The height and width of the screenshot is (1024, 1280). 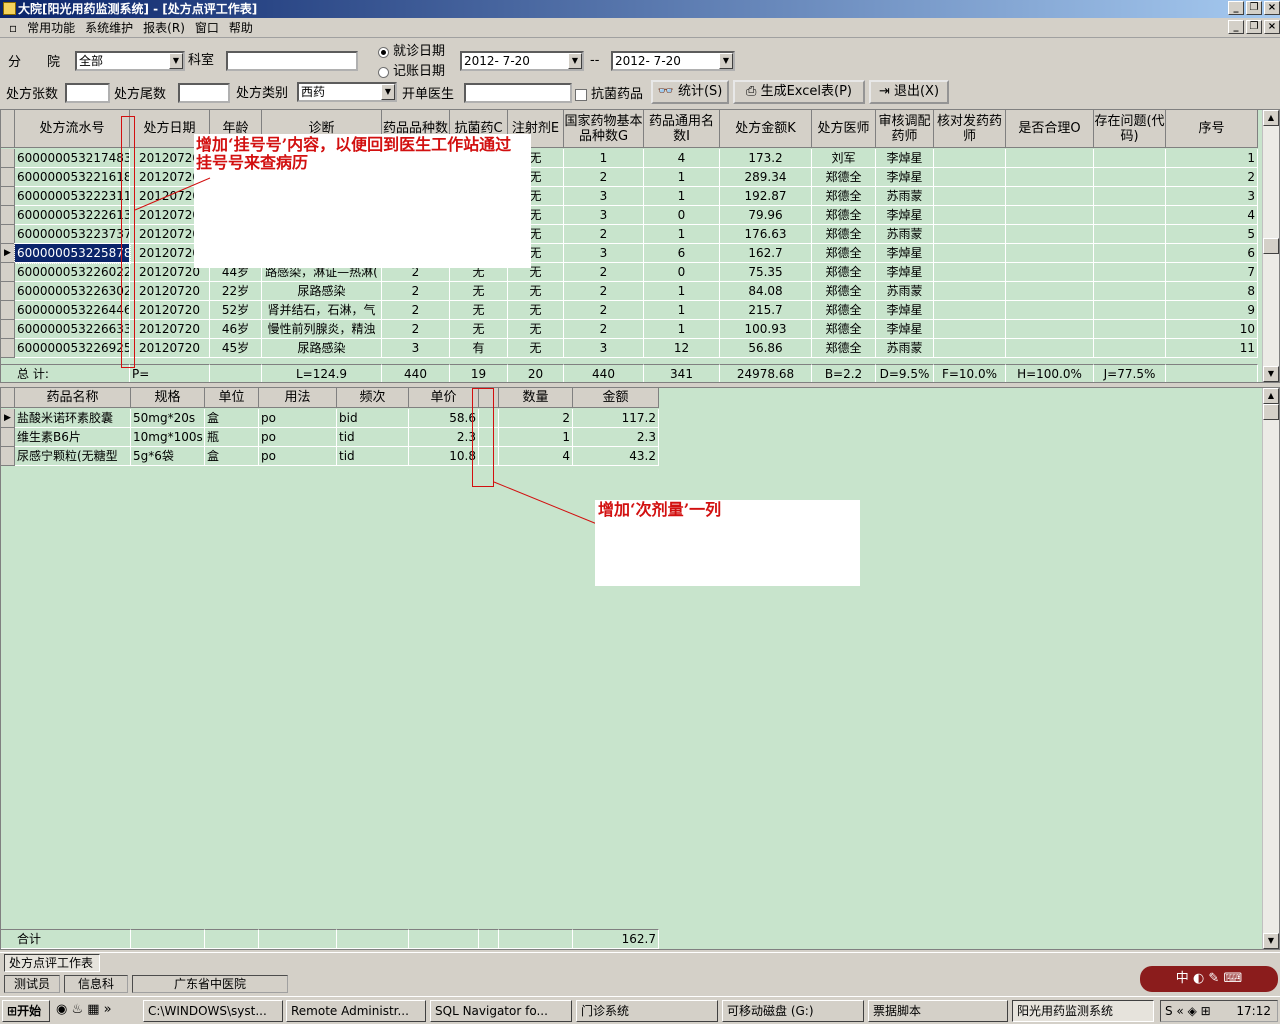 I want to click on ime-toolbar: 中 ◐ ✎ ⌨, so click(x=1209, y=979).